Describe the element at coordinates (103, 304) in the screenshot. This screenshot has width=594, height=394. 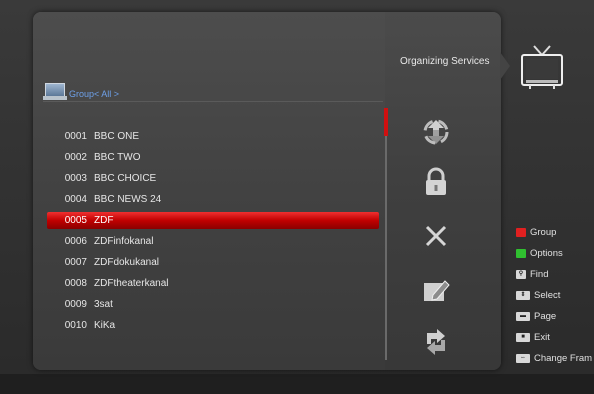
I see `channel-name: 3sat` at that location.